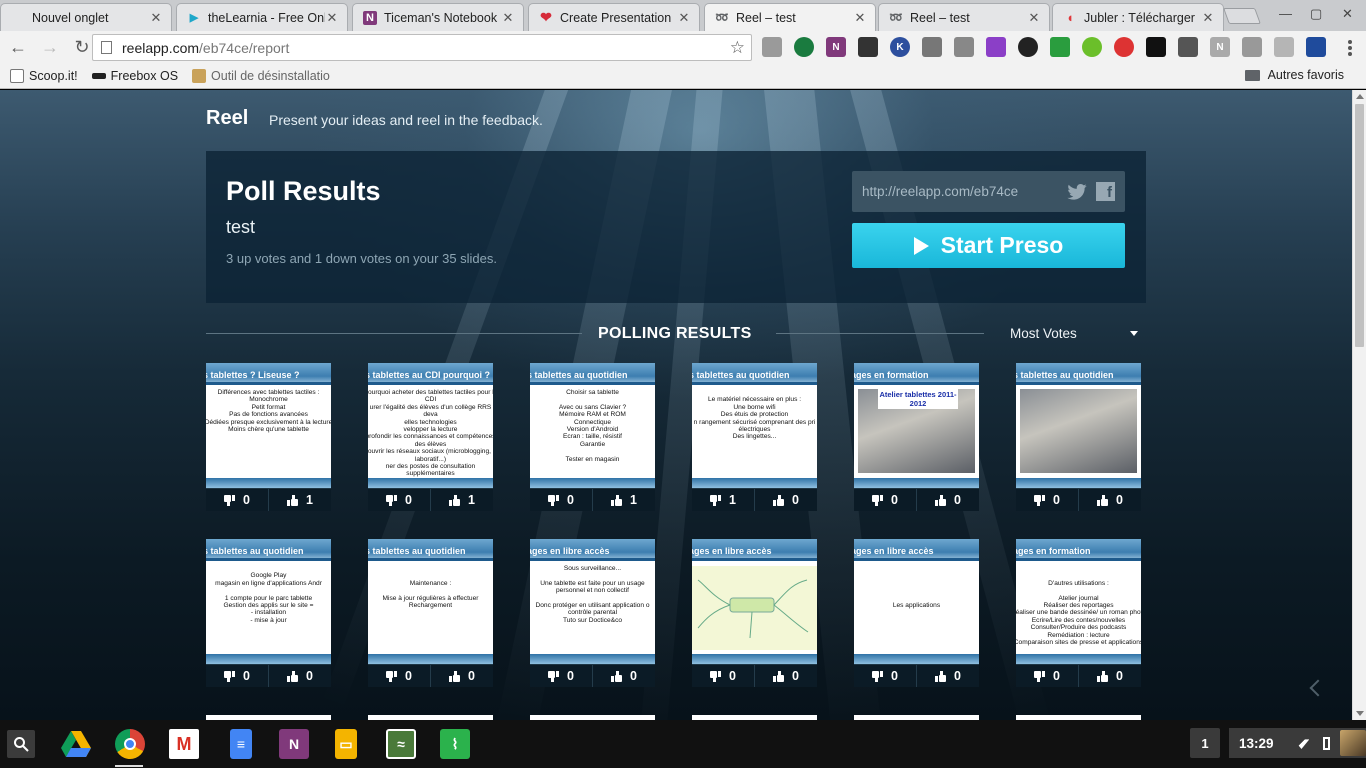 The image size is (1366, 768). I want to click on grid-extension-icon, so click(1252, 47).